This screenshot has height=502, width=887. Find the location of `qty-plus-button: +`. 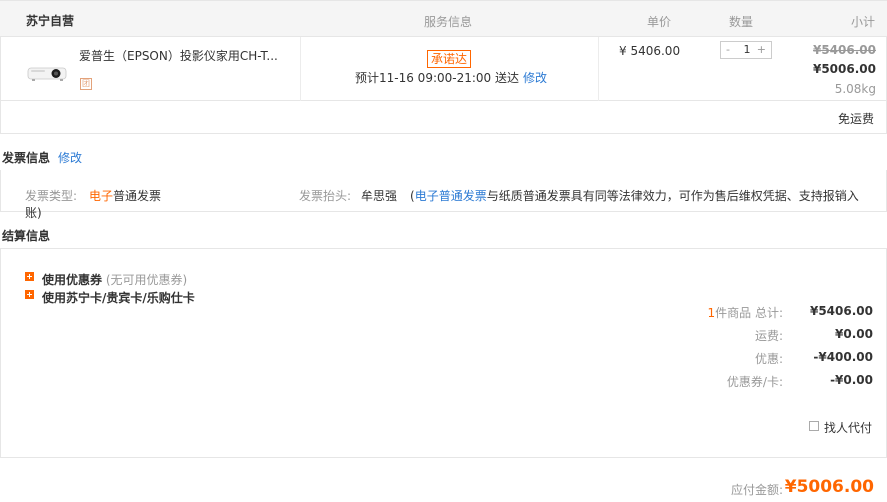

qty-plus-button: + is located at coordinates (761, 50).